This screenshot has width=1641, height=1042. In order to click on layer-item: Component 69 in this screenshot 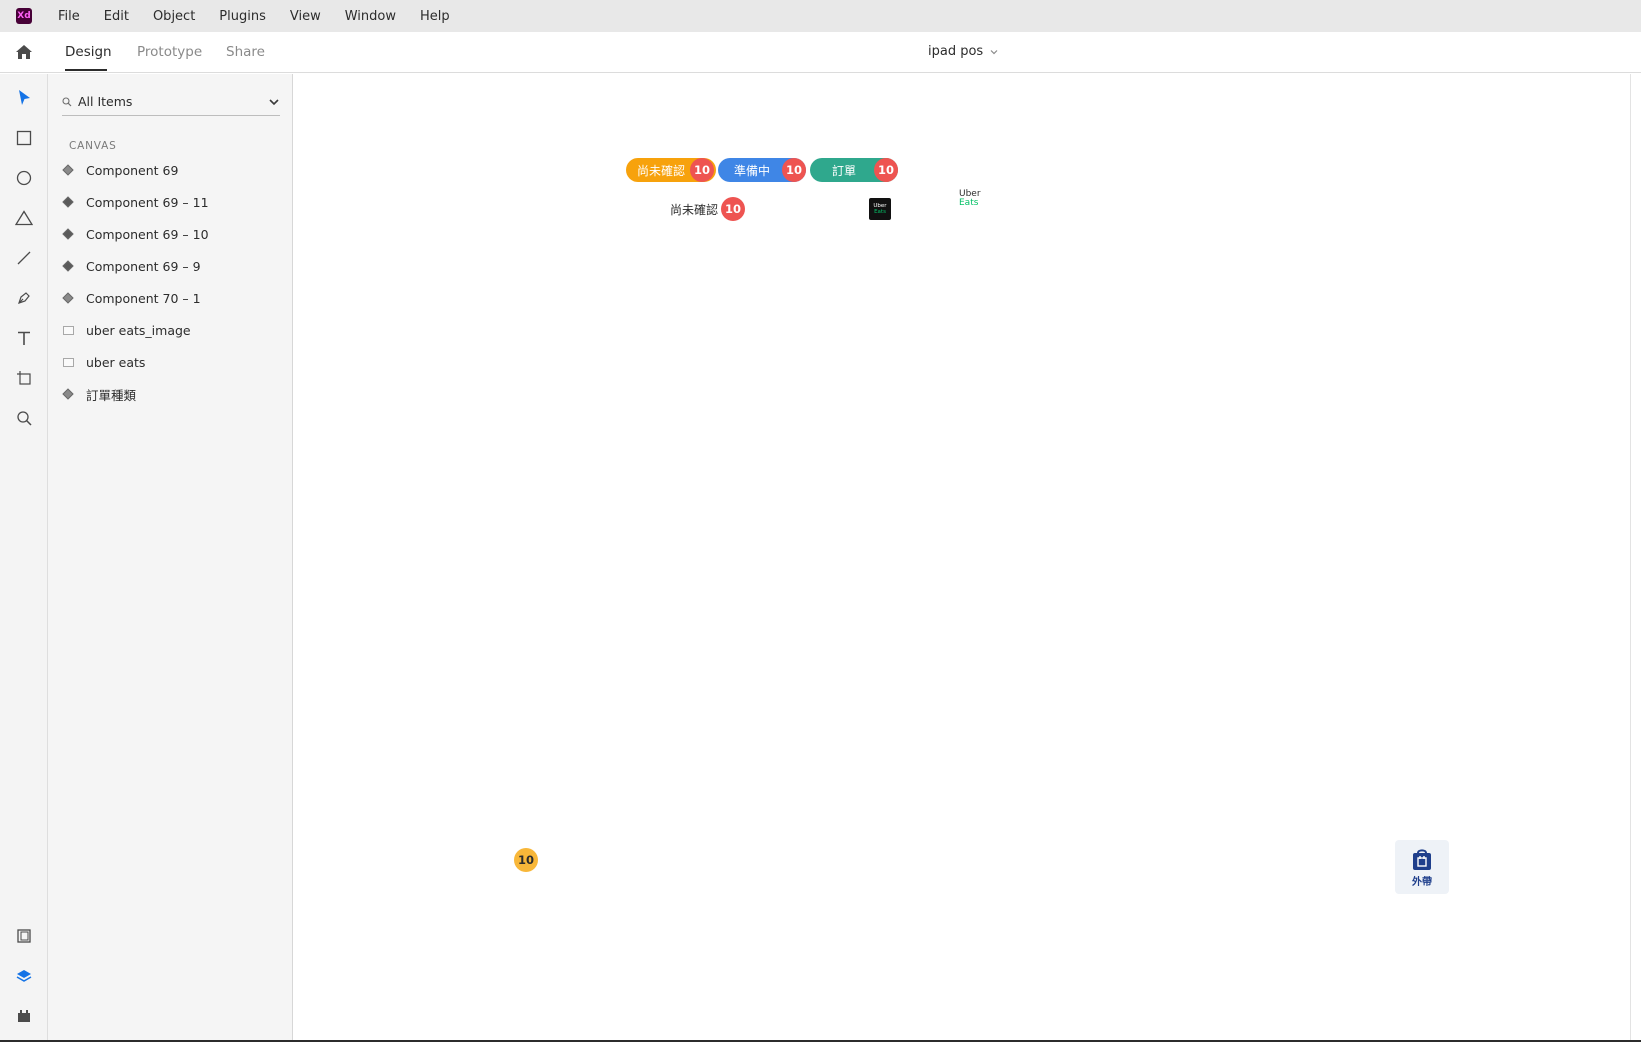, I will do `click(172, 170)`.